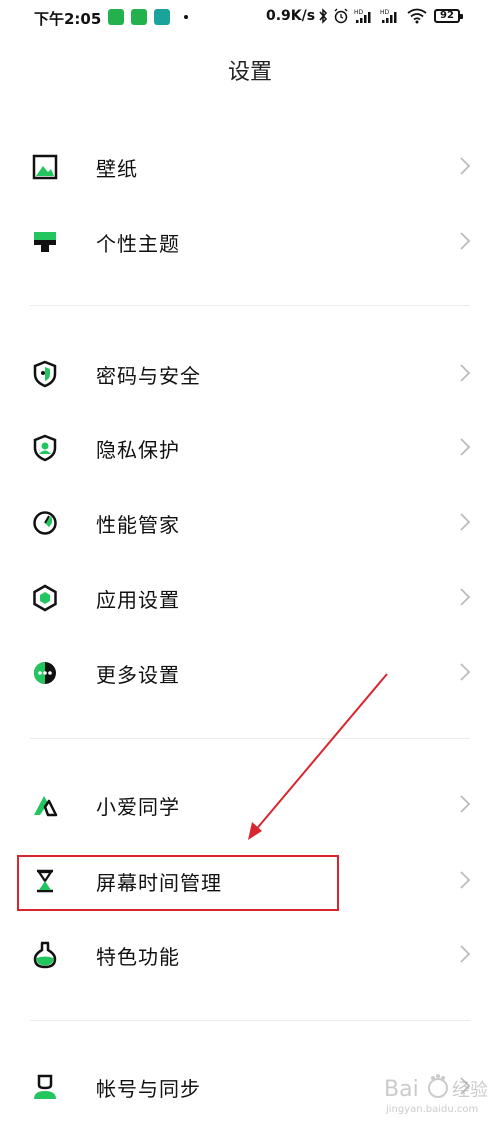 This screenshot has width=500, height=1124. I want to click on bluetooth-icon, so click(323, 16).